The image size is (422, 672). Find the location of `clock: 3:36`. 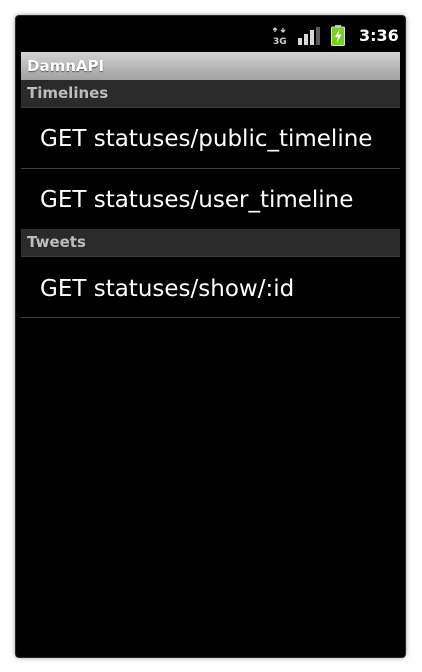

clock: 3:36 is located at coordinates (379, 35).